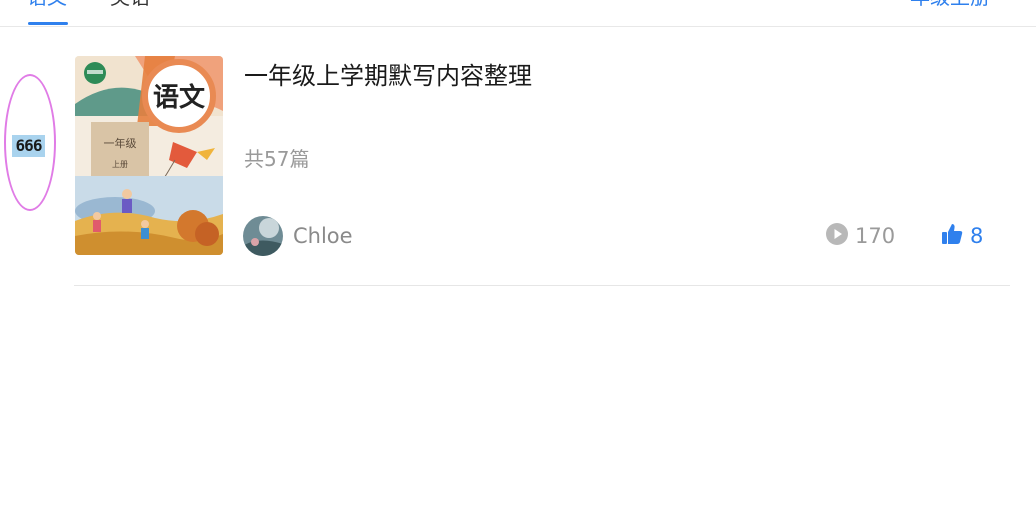 This screenshot has width=1036, height=512. I want to click on avatar-image, so click(263, 236).